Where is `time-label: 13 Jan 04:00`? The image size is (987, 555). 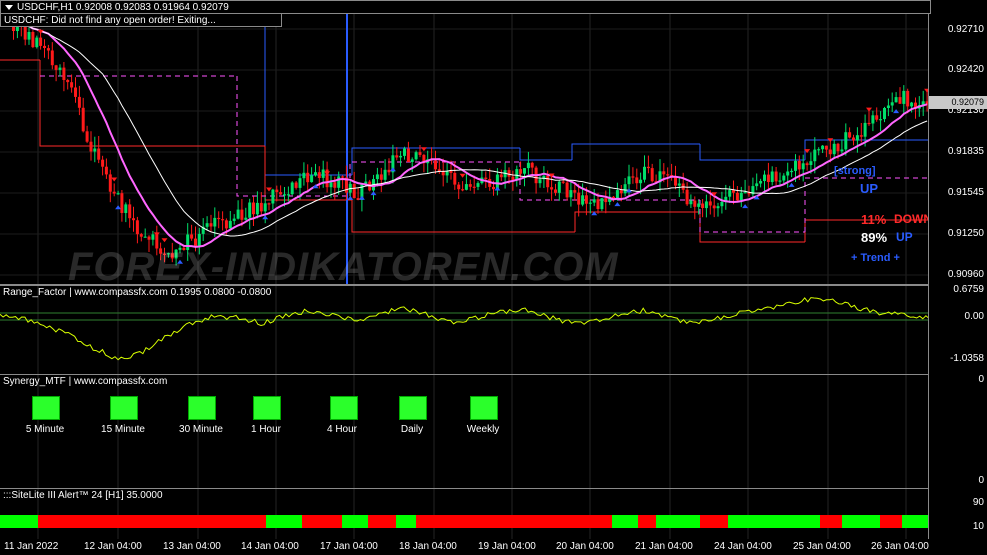
time-label: 13 Jan 04:00 is located at coordinates (192, 546).